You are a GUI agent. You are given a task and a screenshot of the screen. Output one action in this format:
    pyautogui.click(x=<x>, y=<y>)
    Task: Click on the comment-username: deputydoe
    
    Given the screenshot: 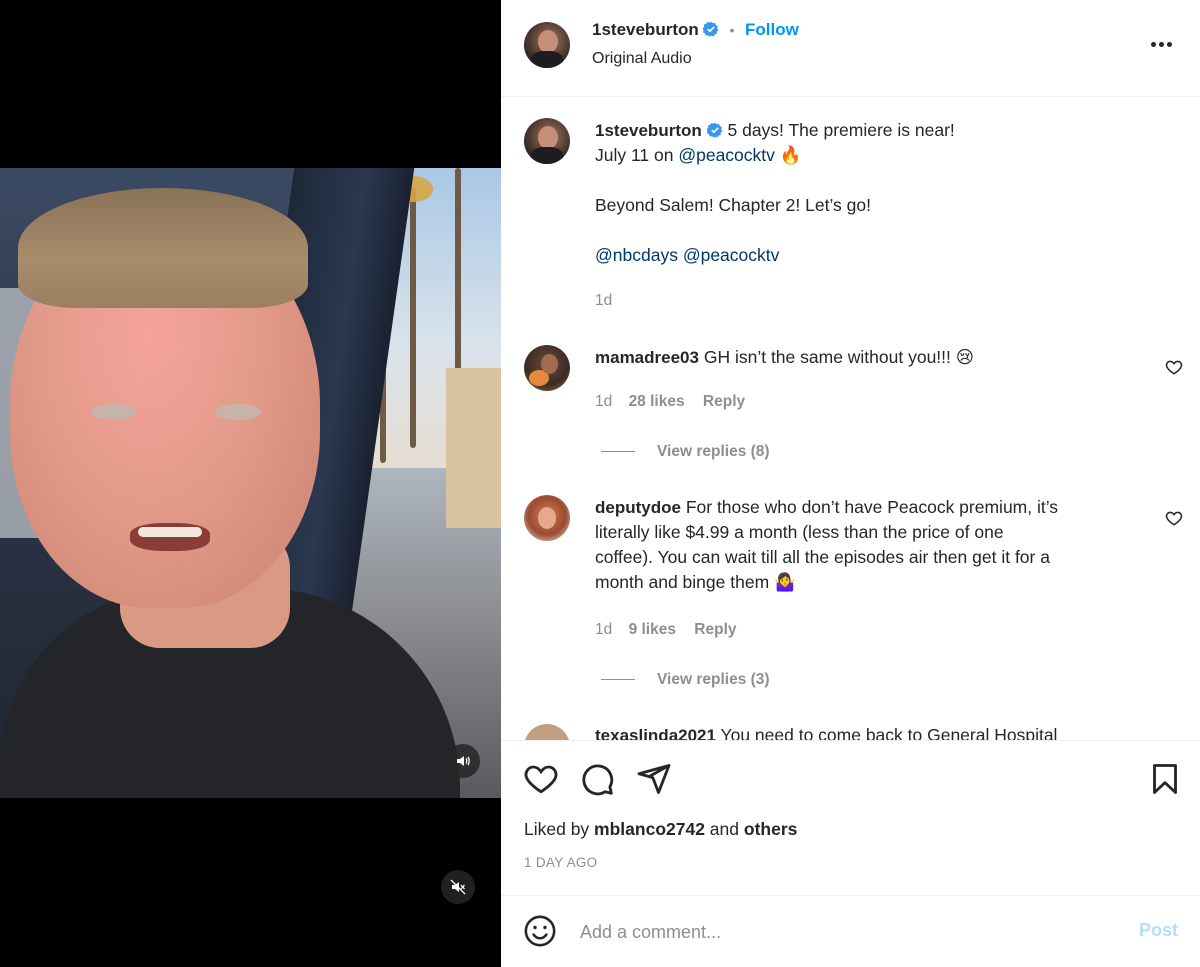 What is the action you would take?
    pyautogui.click(x=638, y=507)
    